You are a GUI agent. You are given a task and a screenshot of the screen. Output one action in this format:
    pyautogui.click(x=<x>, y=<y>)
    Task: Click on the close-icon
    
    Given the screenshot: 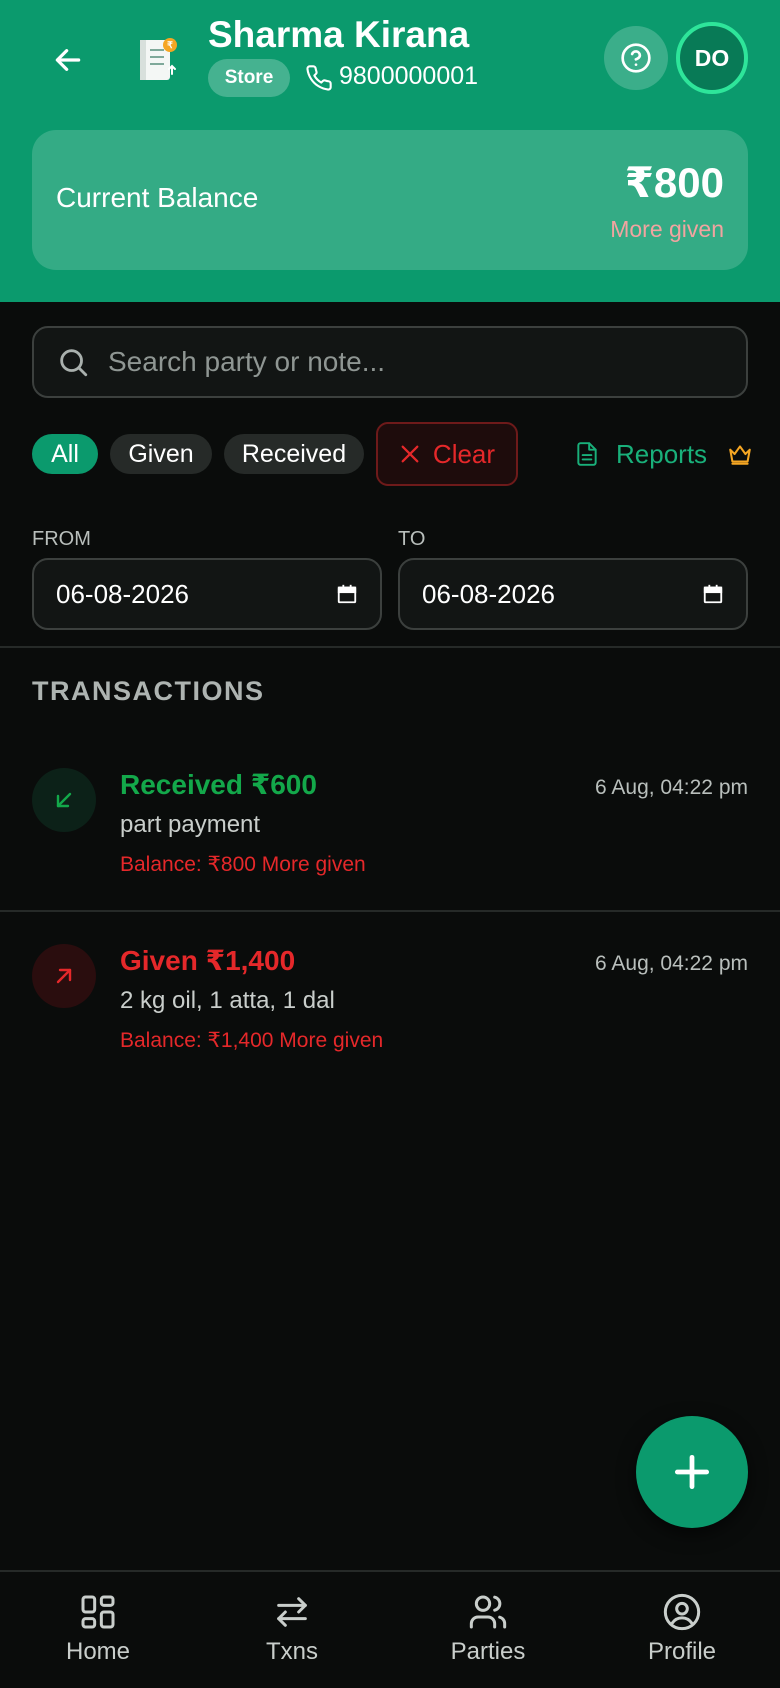 What is the action you would take?
    pyautogui.click(x=410, y=454)
    